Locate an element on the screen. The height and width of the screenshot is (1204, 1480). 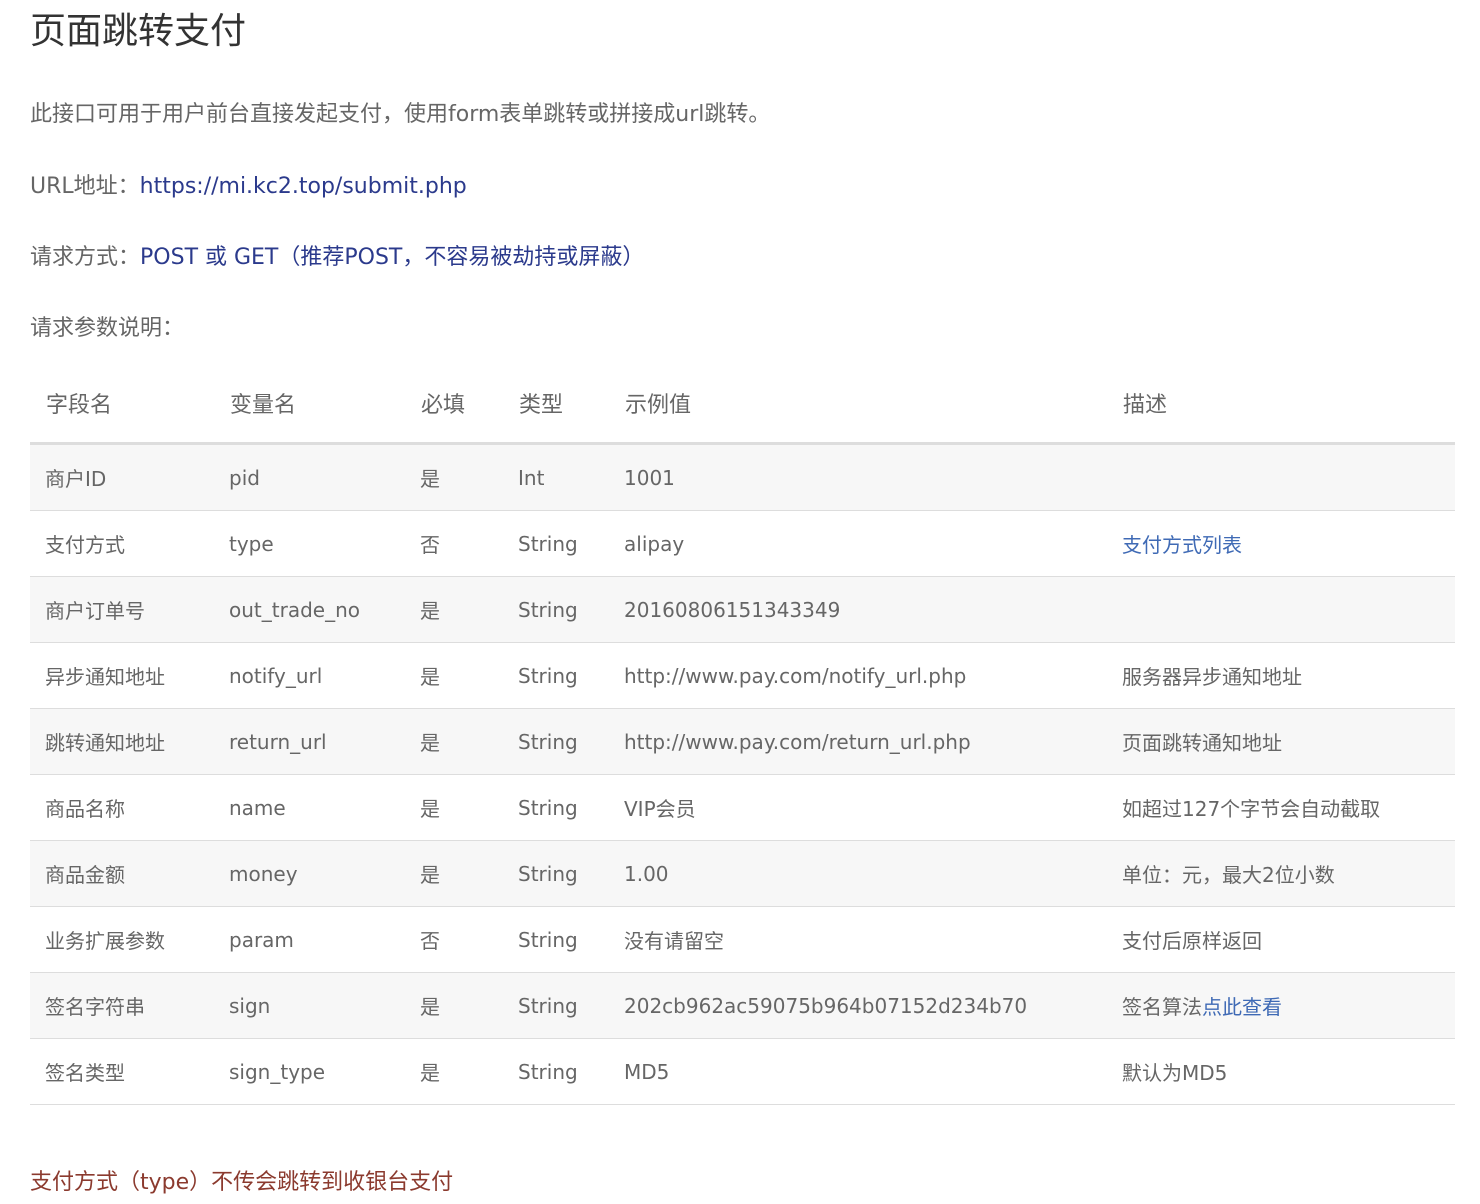
desc-text: 服务器异步通知地址 is located at coordinates (1212, 677).